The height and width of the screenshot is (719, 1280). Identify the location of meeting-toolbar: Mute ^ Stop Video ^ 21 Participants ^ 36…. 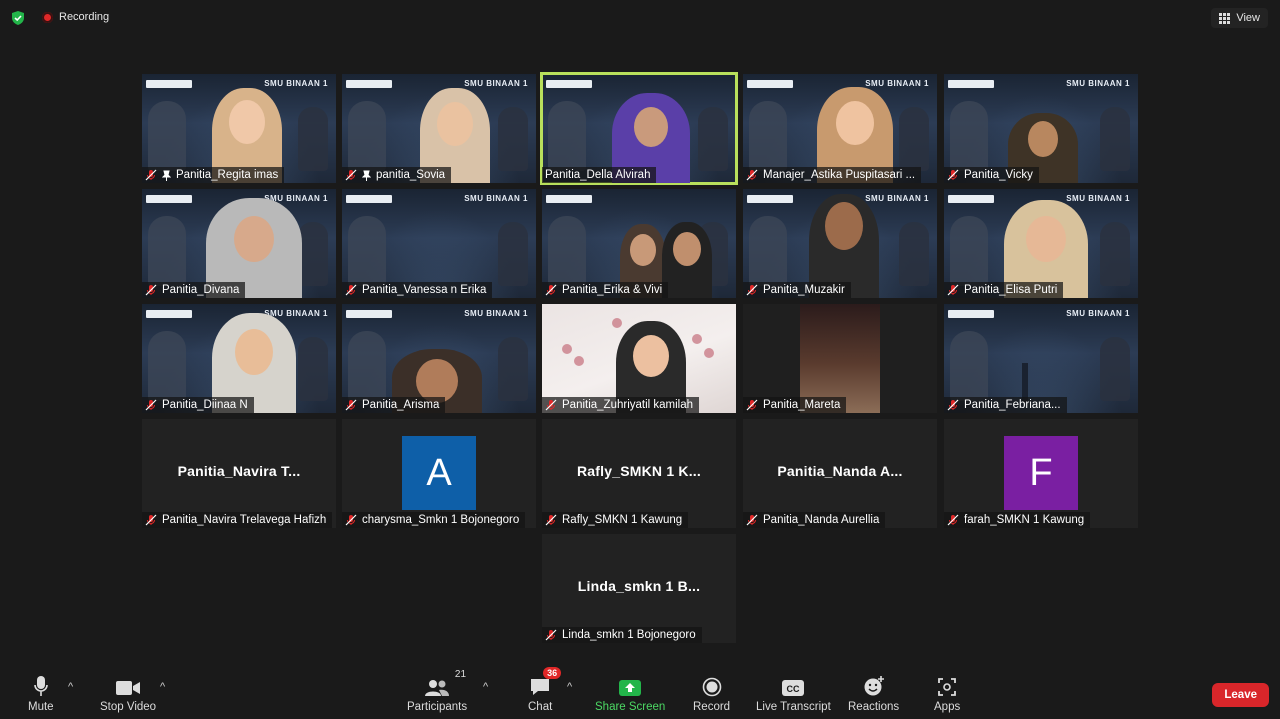
(640, 693).